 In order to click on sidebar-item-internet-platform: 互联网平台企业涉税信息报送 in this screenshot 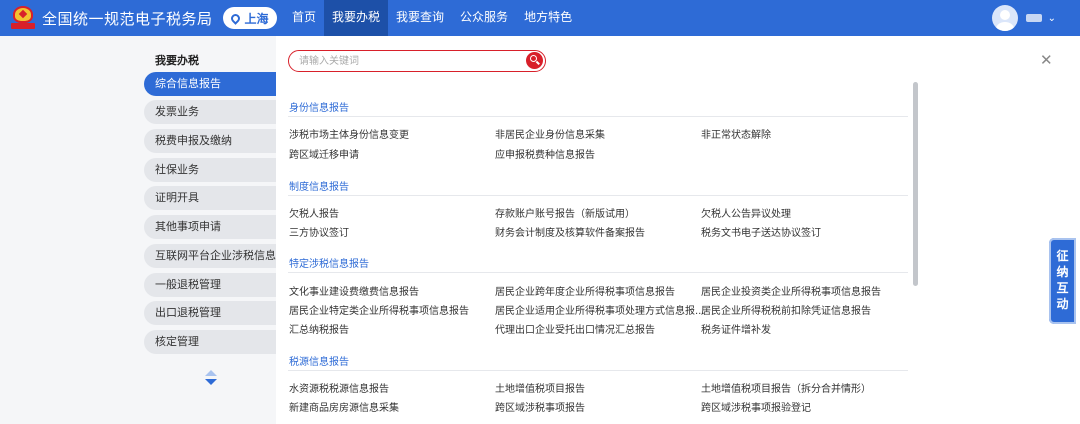, I will do `click(210, 256)`.